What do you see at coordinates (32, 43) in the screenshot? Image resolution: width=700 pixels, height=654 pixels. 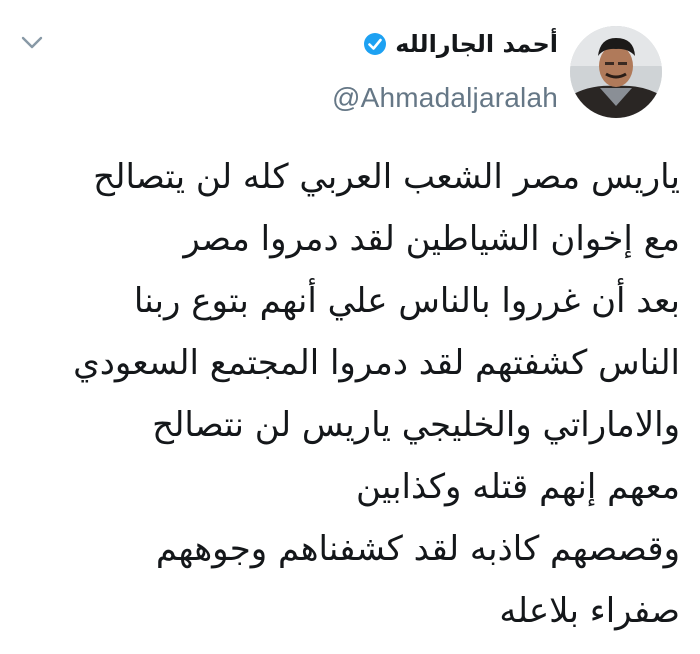 I see `chevron-down-icon` at bounding box center [32, 43].